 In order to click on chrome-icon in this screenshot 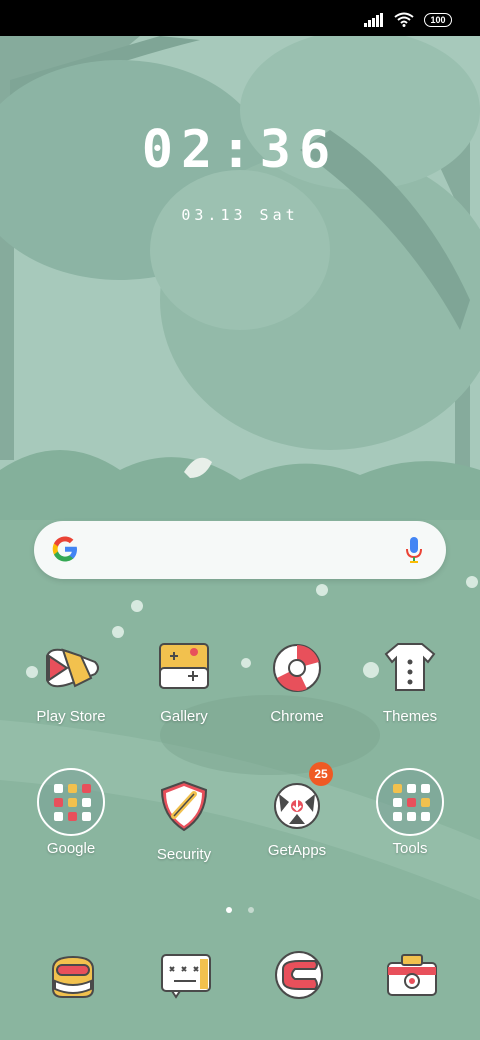, I will do `click(297, 668)`.